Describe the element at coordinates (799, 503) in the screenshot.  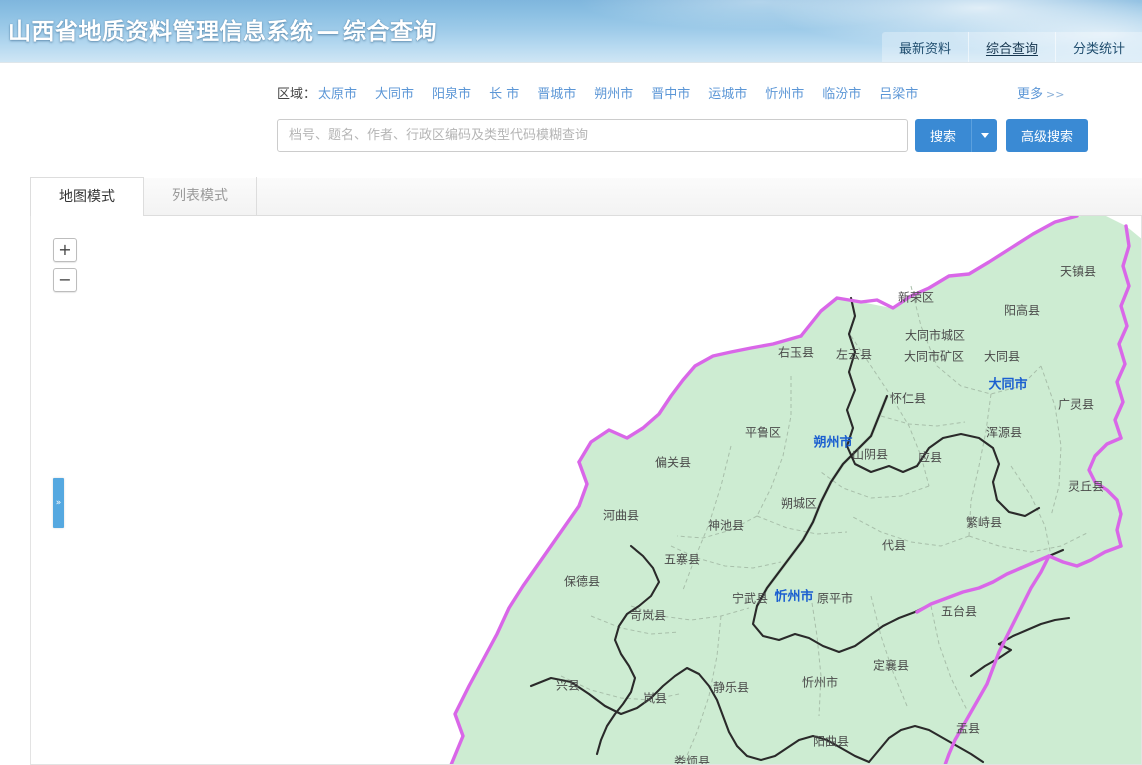
I see `map-label-county: 朔城区` at that location.